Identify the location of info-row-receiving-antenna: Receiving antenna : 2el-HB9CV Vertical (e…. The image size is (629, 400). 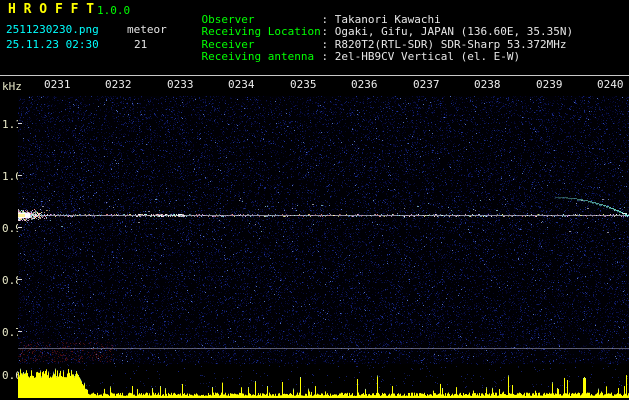
(348, 56).